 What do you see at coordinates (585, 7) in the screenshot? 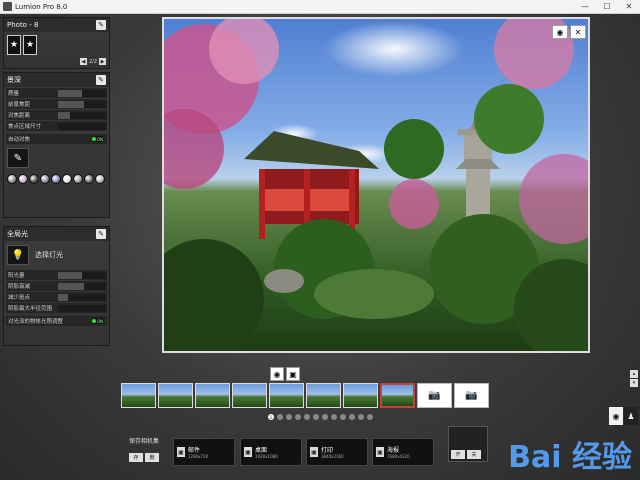
I see `minimize-button: —` at bounding box center [585, 7].